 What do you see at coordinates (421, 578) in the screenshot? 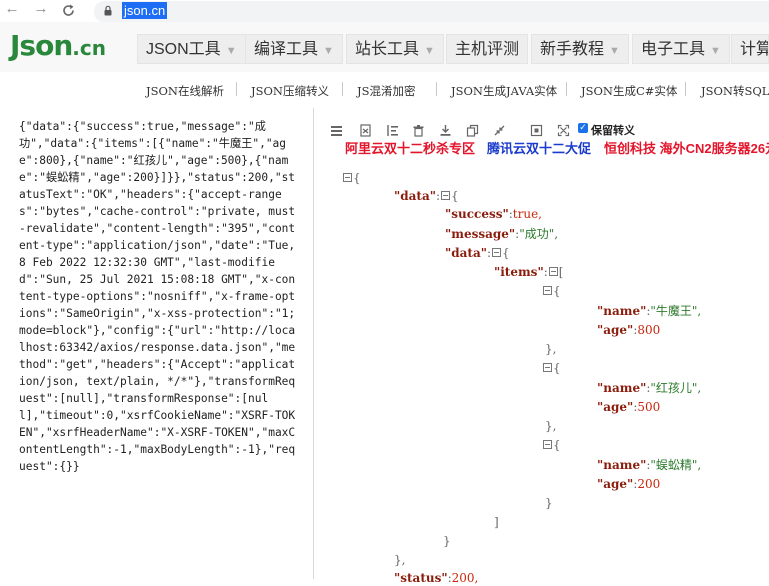
I see `json-key: "status"` at bounding box center [421, 578].